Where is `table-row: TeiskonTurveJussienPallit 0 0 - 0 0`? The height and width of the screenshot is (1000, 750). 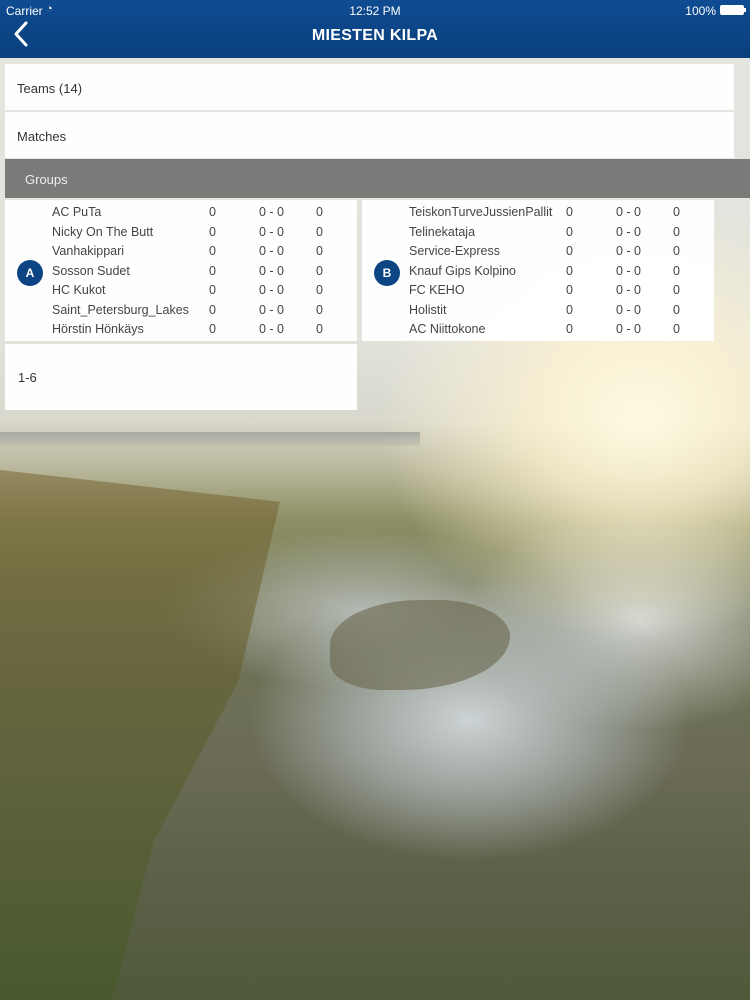 table-row: TeiskonTurveJussienPallit 0 0 - 0 0 is located at coordinates (538, 215).